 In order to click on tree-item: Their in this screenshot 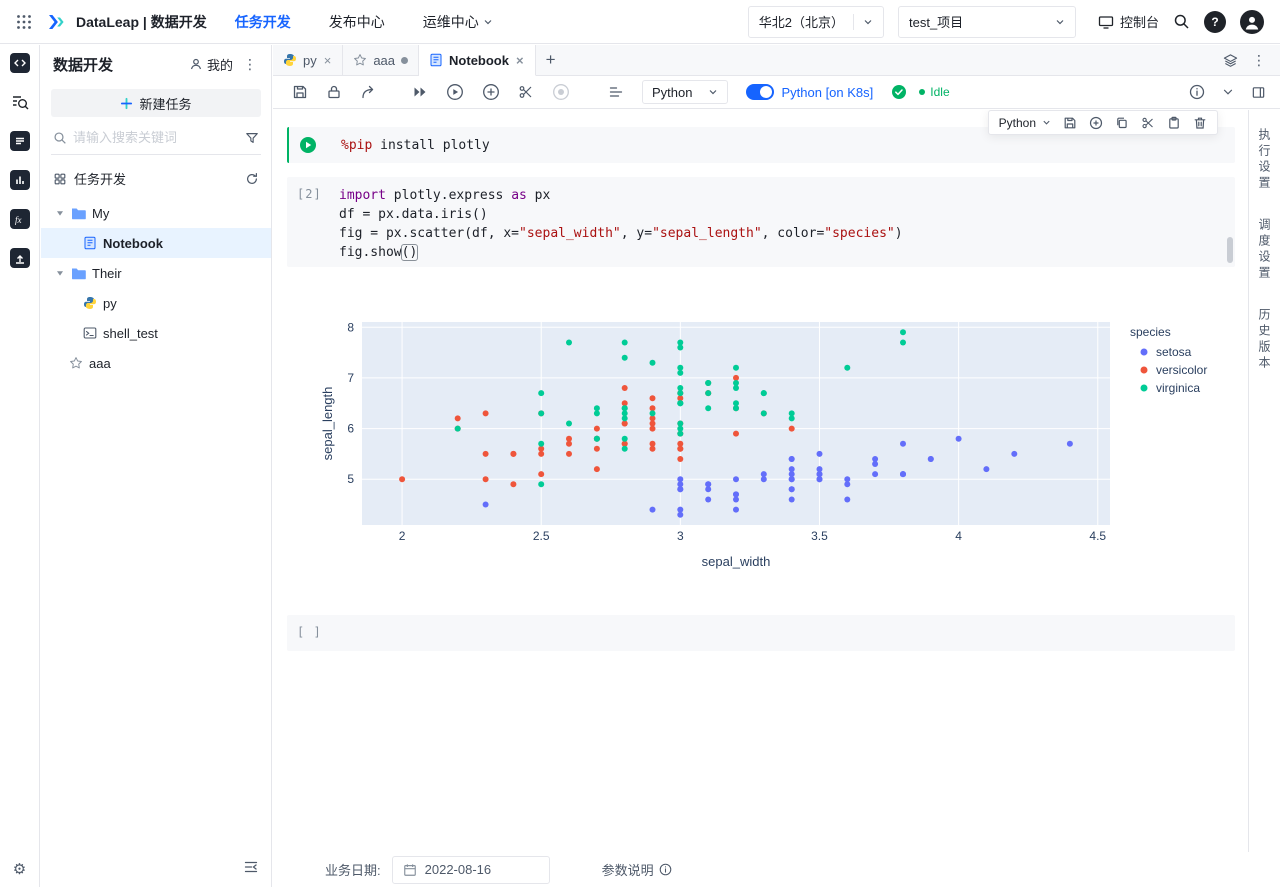, I will do `click(156, 273)`.